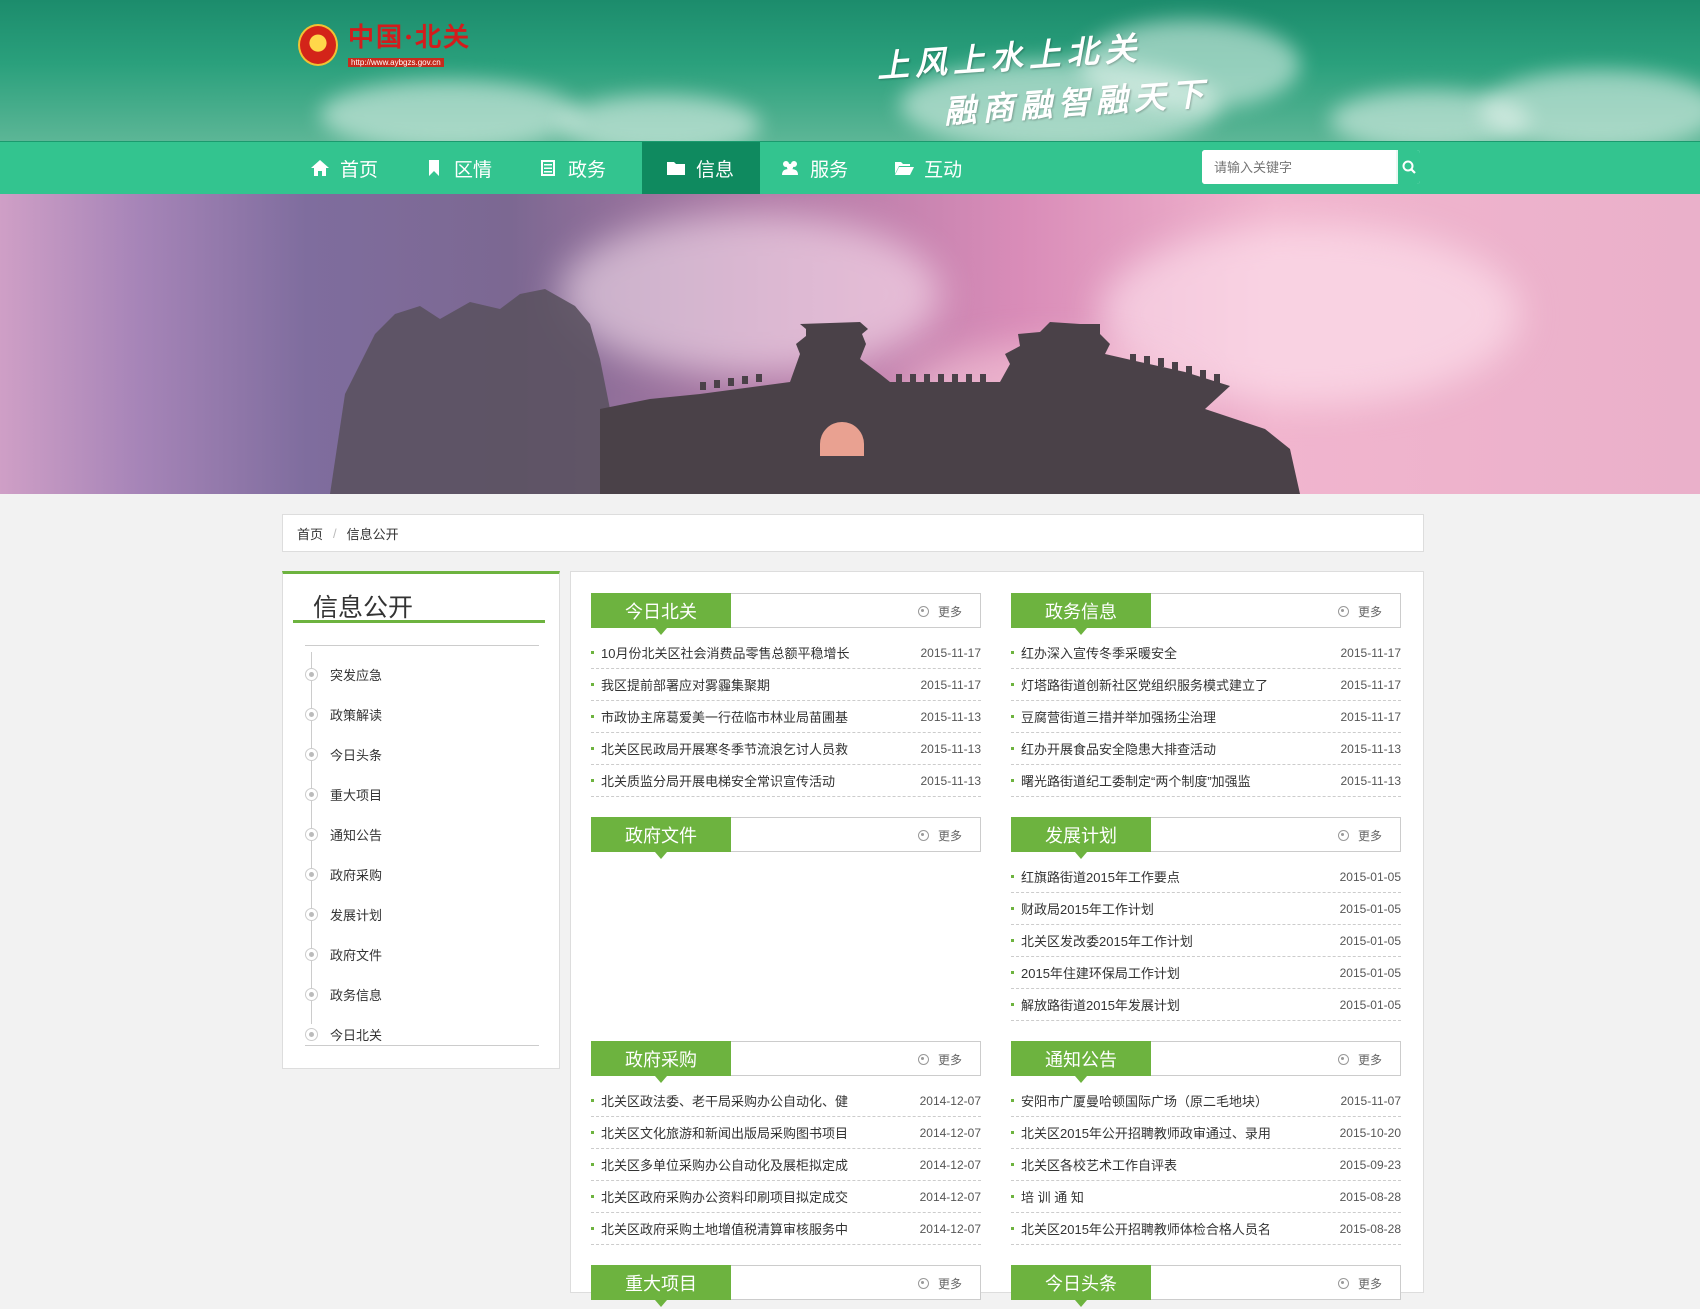  What do you see at coordinates (1177, 652) in the screenshot?
I see `news-title: 红办深入宣传冬季采暖安全` at bounding box center [1177, 652].